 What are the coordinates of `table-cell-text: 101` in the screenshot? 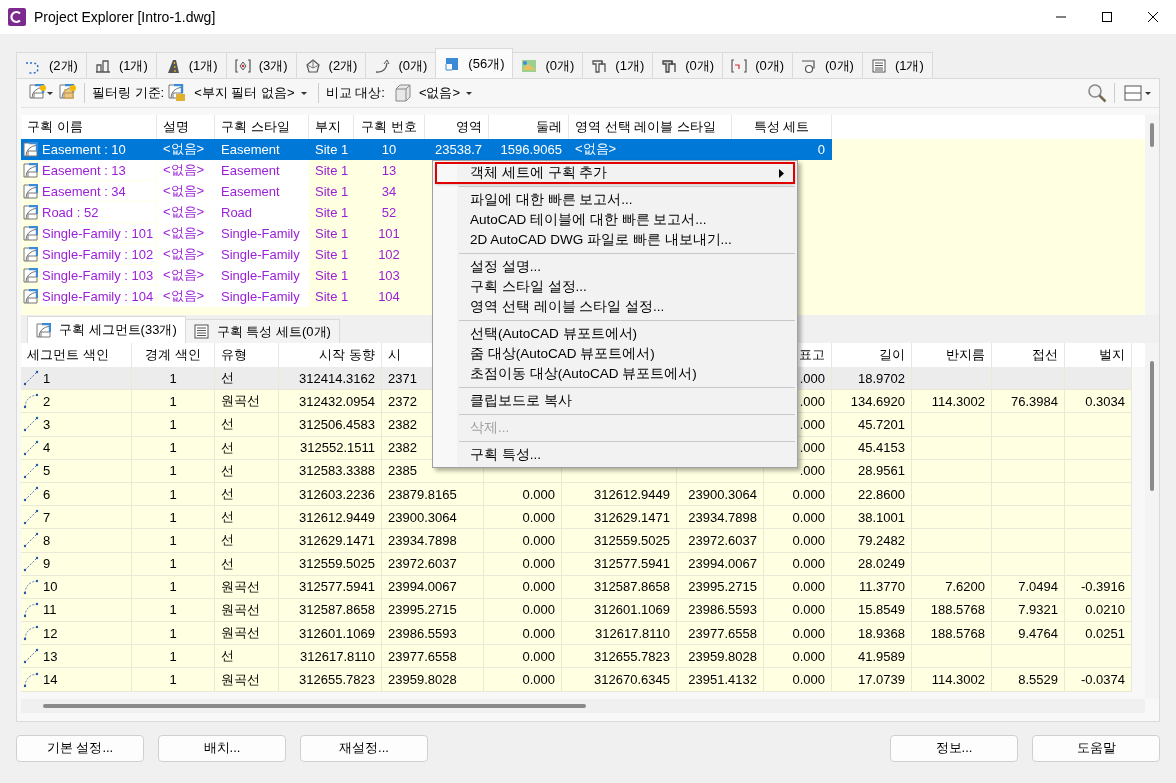 It's located at (389, 233).